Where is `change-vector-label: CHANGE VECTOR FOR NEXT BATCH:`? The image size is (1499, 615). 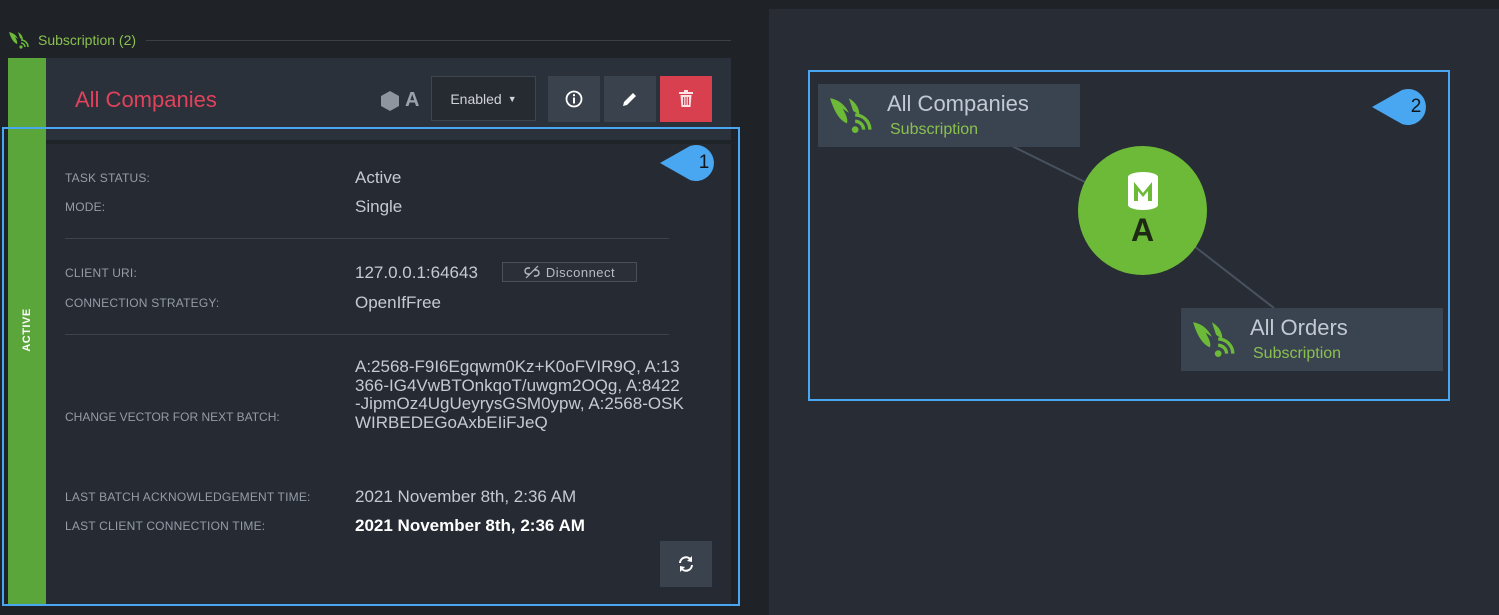
change-vector-label: CHANGE VECTOR FOR NEXT BATCH: is located at coordinates (172, 417).